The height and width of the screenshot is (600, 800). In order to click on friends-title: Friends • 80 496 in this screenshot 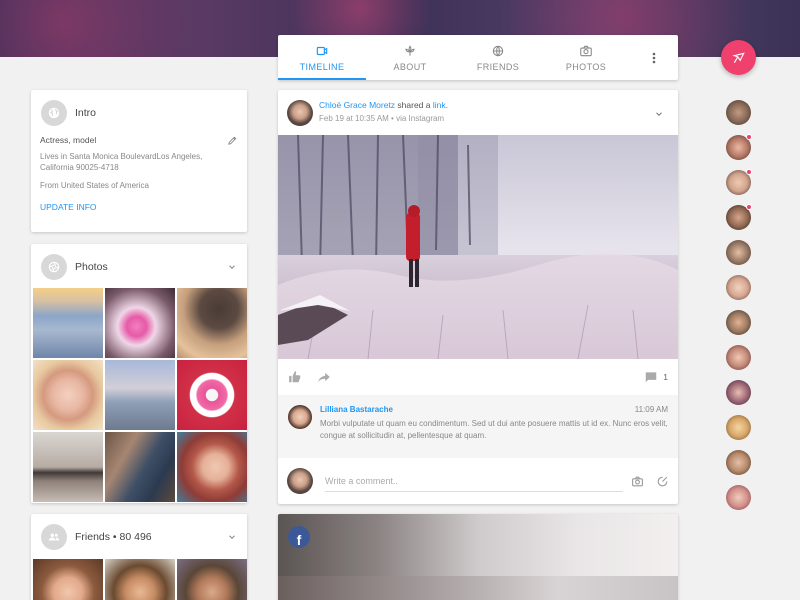, I will do `click(113, 536)`.